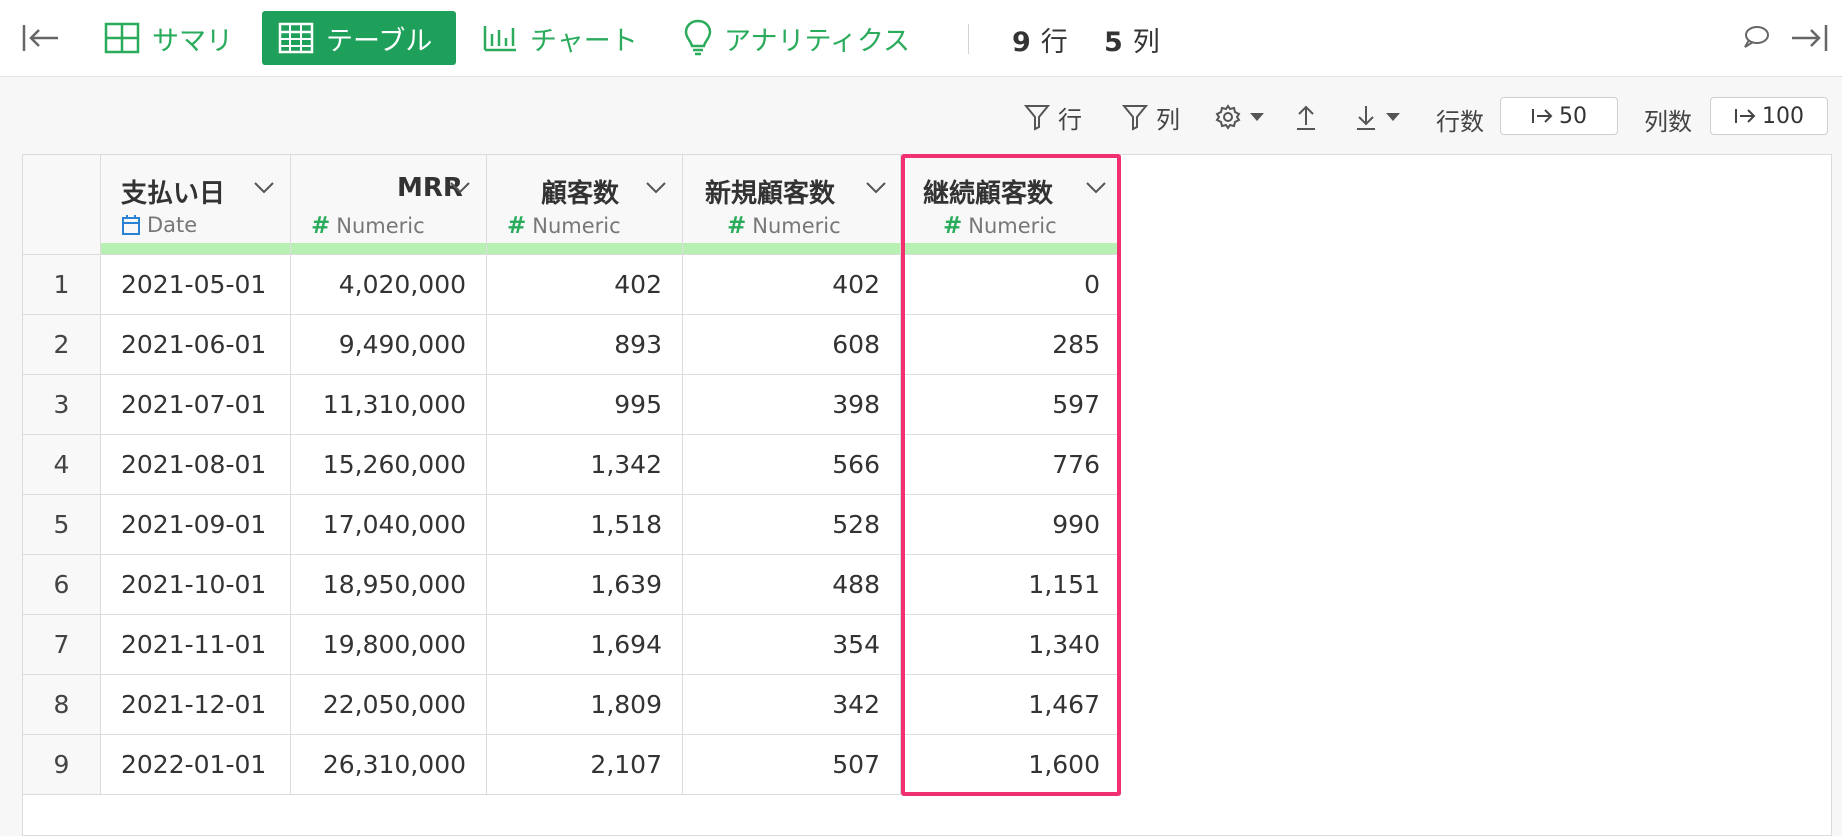 Image resolution: width=1842 pixels, height=836 pixels. Describe the element at coordinates (560, 38) in the screenshot. I see `tab-chart: チャート` at that location.